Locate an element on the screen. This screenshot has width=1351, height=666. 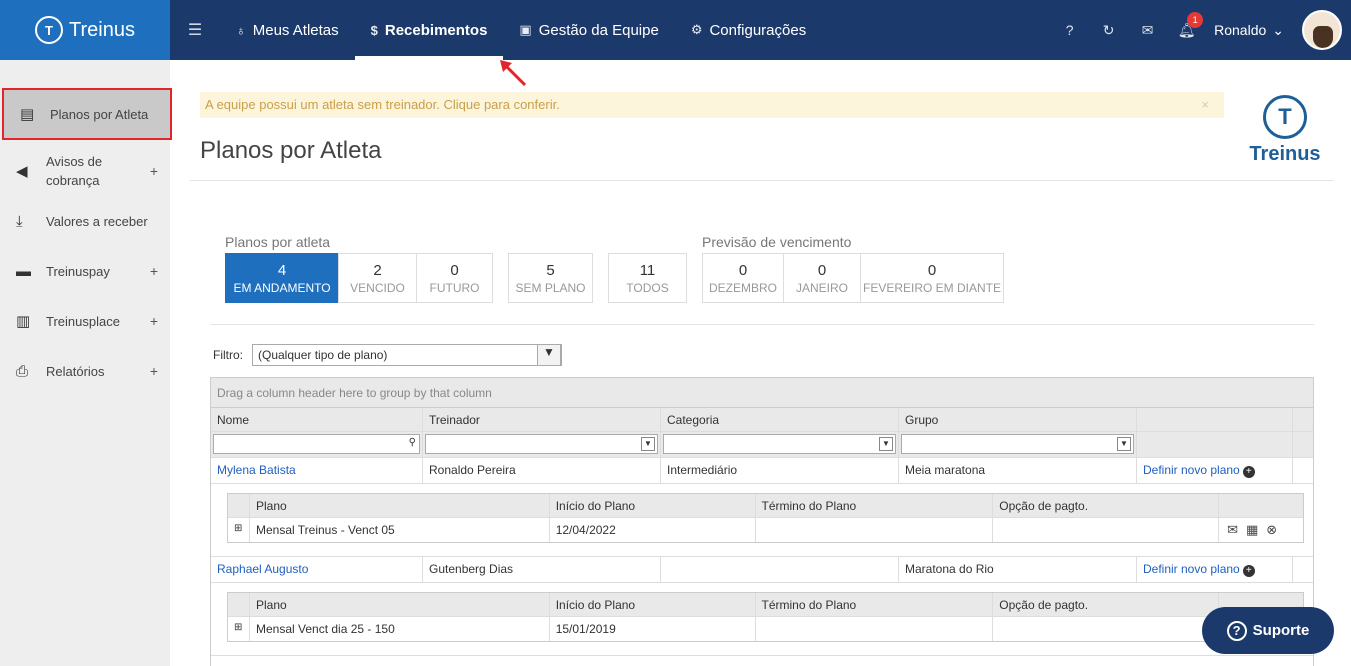
sidebar-item-relatorios: ⎙ Relatórios + is located at coordinates (85, 371).